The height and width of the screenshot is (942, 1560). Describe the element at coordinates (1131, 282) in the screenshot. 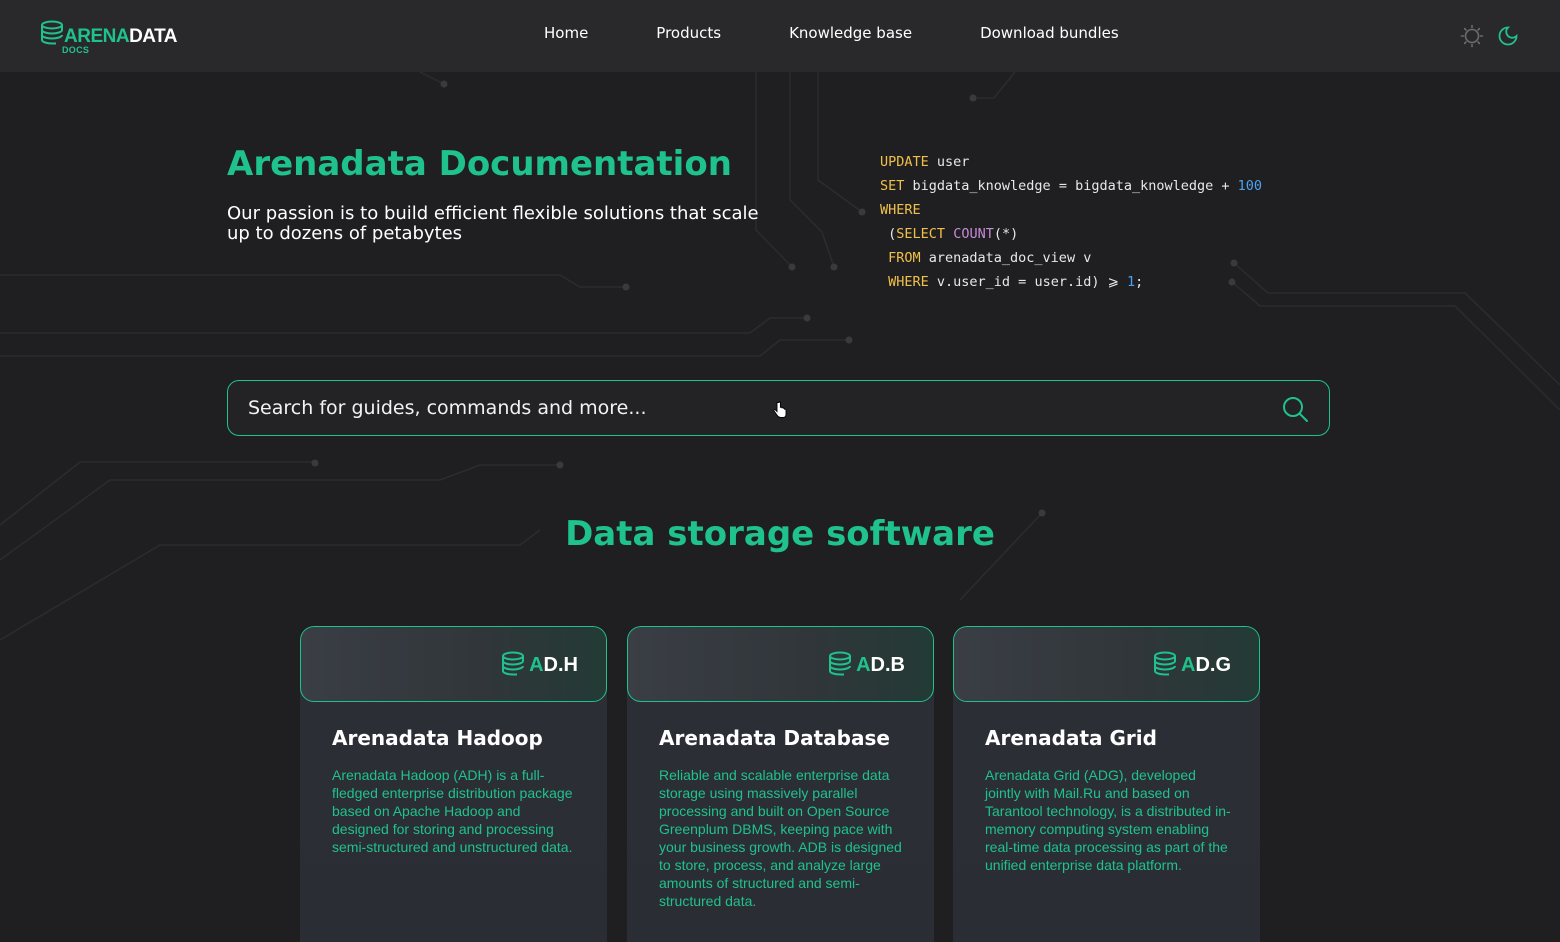

I see `code-token: 1` at that location.